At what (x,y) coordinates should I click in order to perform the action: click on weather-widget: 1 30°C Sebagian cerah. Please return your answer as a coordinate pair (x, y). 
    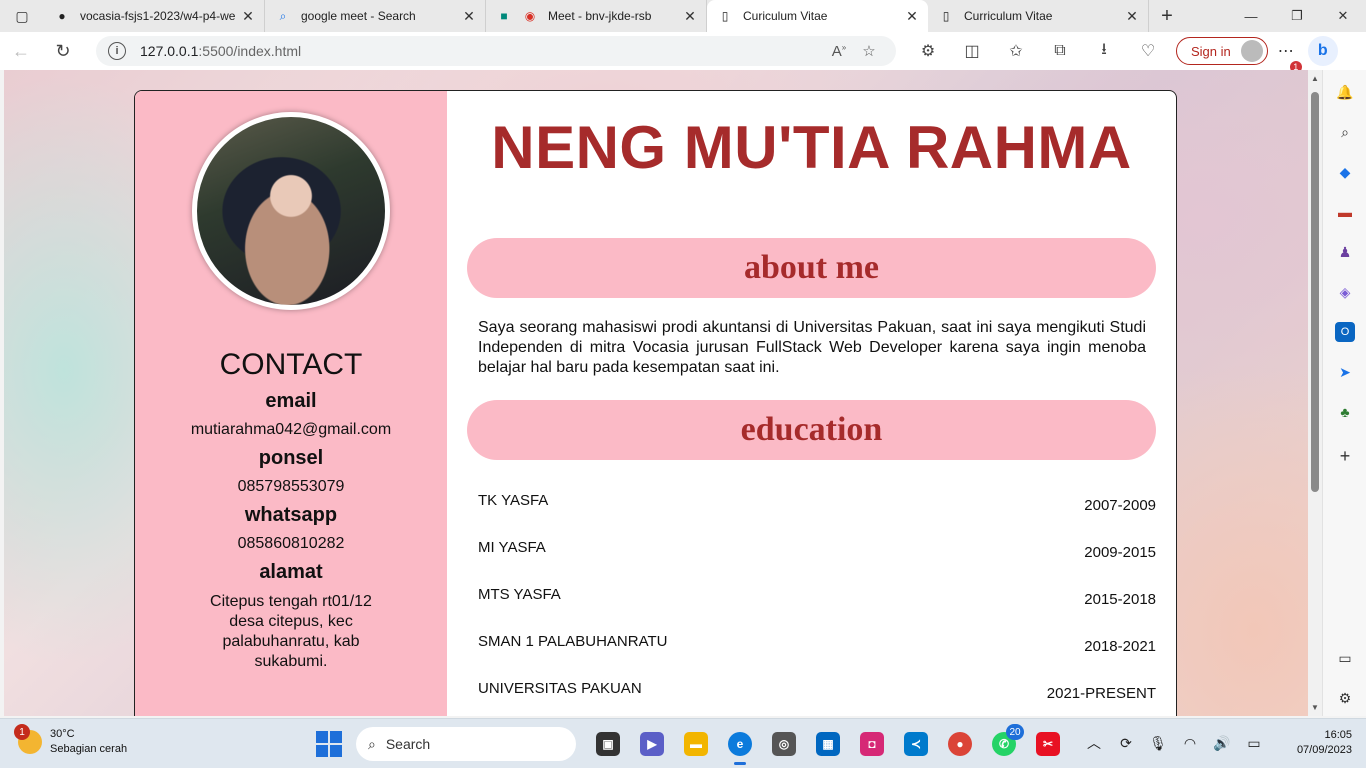
    Looking at the image, I should click on (71, 740).